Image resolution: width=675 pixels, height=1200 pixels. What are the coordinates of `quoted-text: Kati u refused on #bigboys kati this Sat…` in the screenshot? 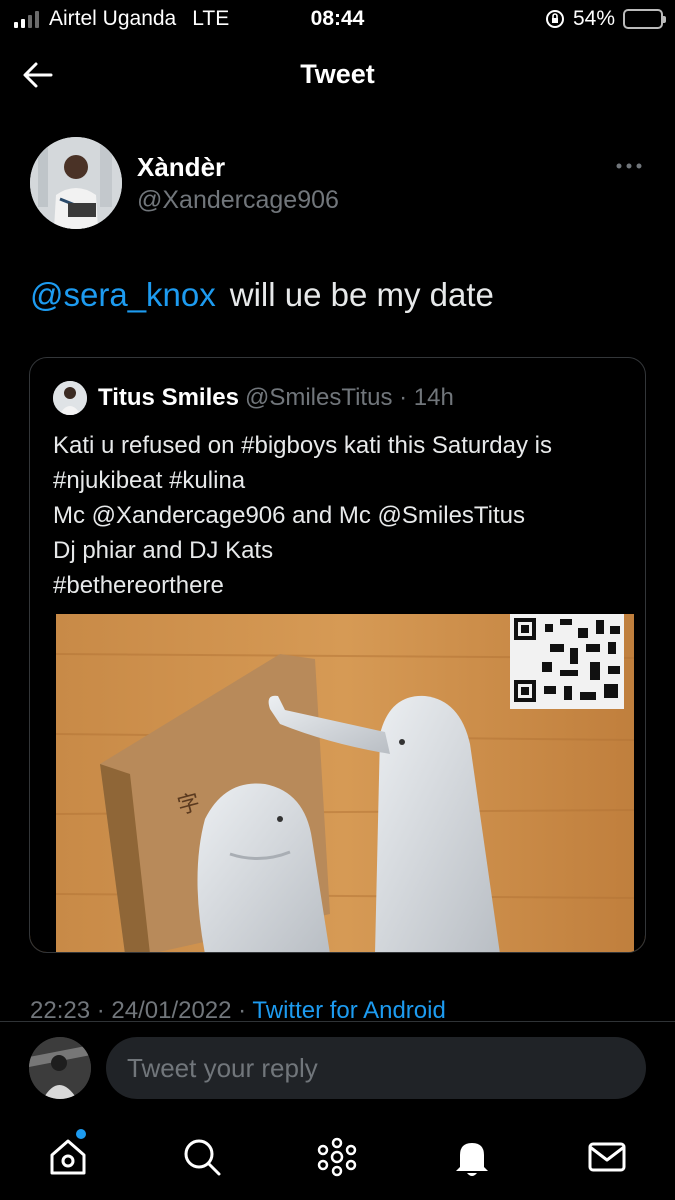 It's located at (343, 515).